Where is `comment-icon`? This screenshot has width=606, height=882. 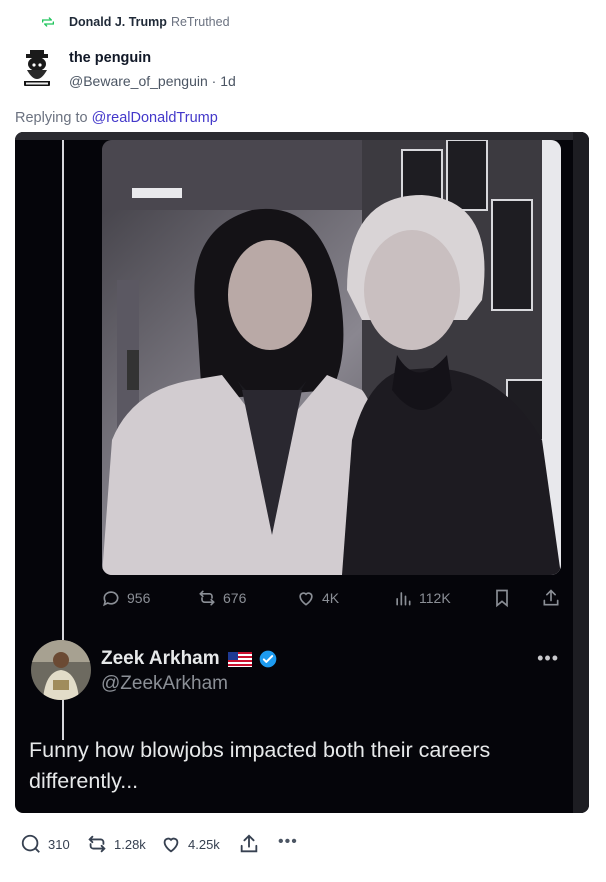
comment-icon is located at coordinates (111, 599).